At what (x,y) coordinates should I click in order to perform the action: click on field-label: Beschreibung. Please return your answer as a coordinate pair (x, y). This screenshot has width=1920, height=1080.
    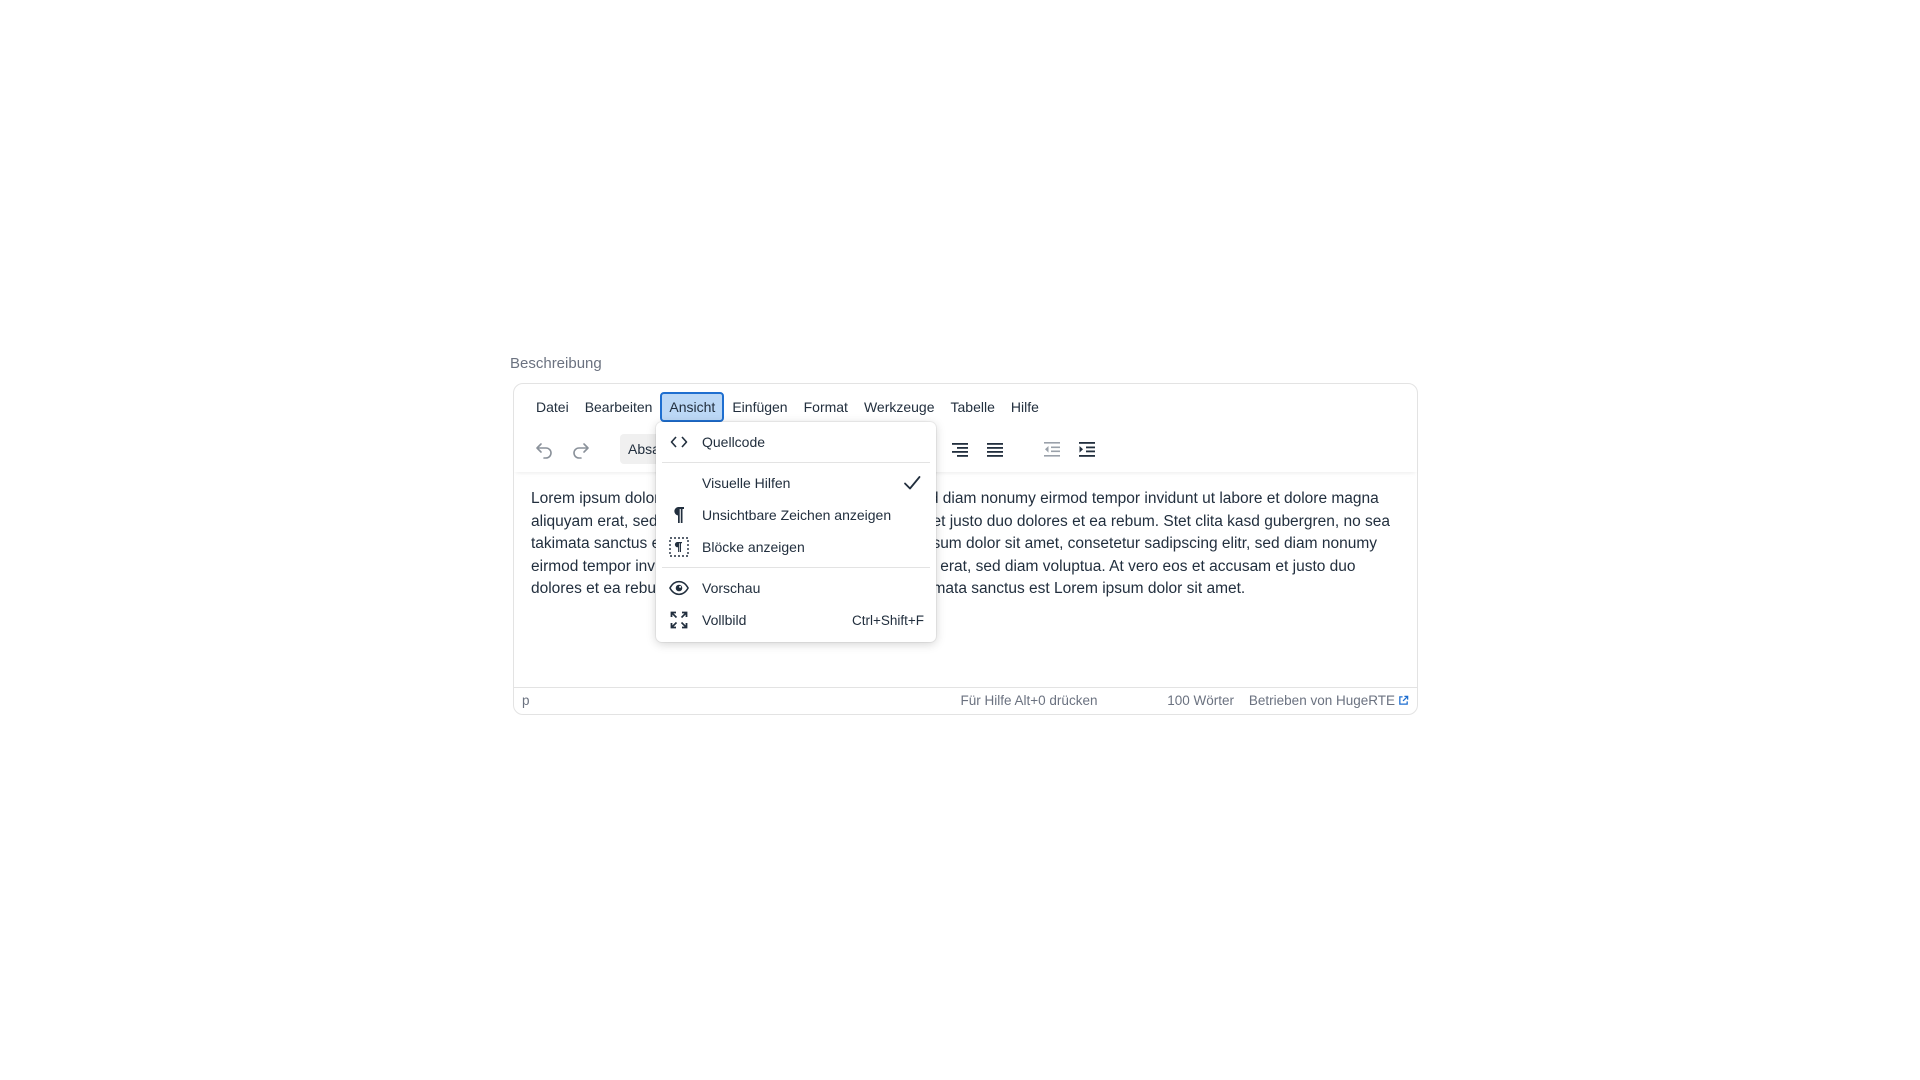
    Looking at the image, I should click on (556, 363).